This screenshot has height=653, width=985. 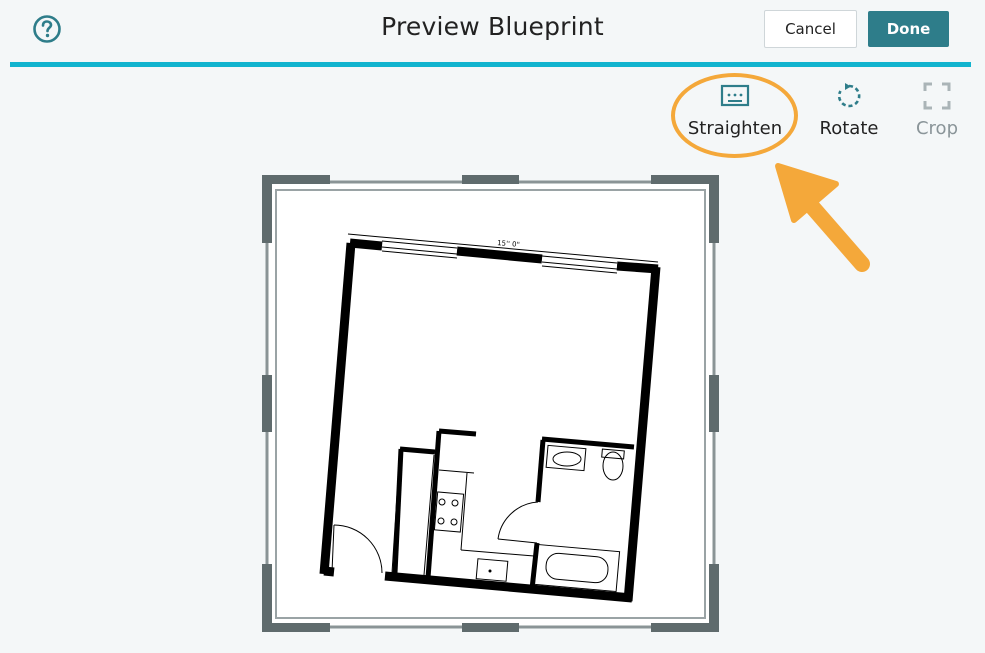 I want to click on crop-icon, so click(x=937, y=96).